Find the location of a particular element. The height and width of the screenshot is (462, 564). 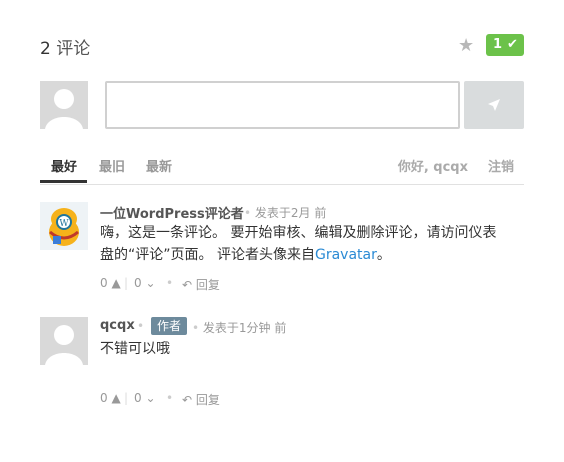

comment-author: 一位WordPress评论者 is located at coordinates (172, 212).